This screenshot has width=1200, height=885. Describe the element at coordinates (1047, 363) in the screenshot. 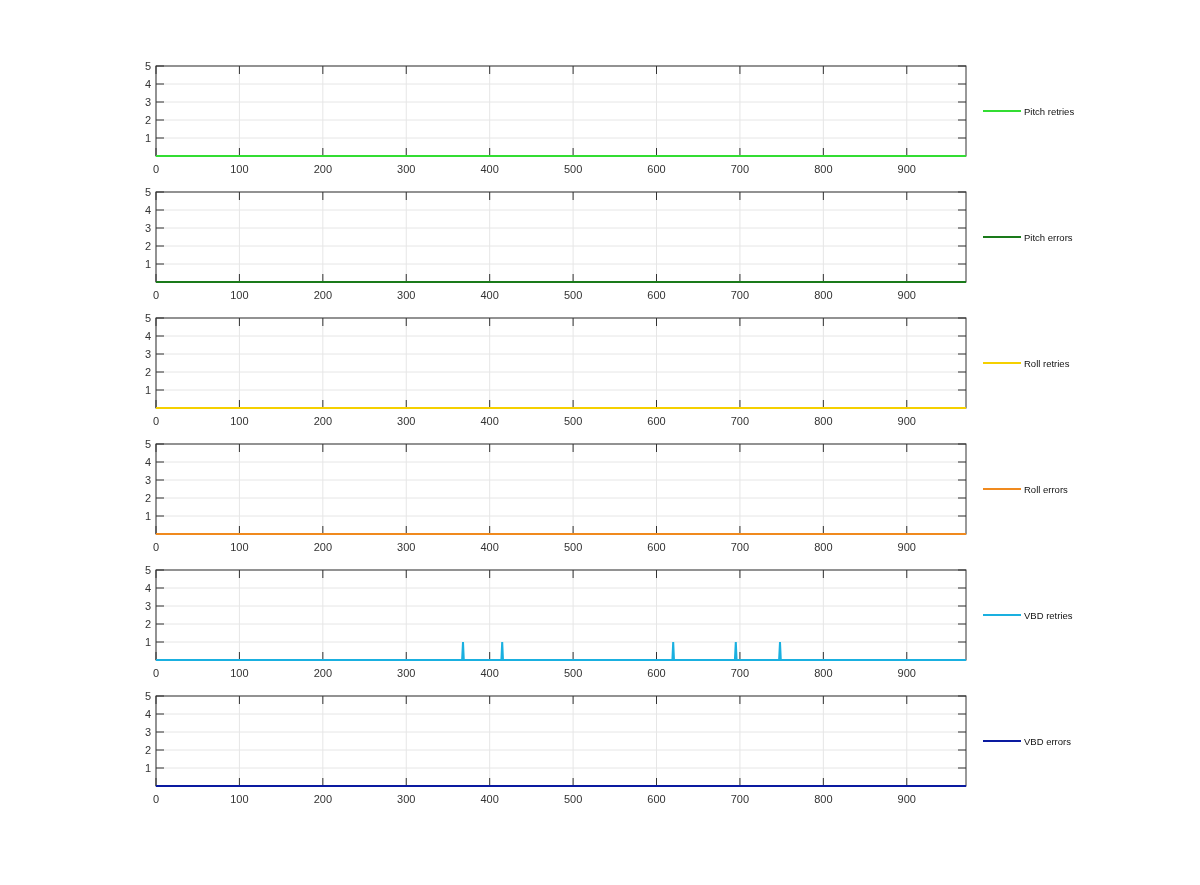

I see `legend-label: Roll retries` at that location.